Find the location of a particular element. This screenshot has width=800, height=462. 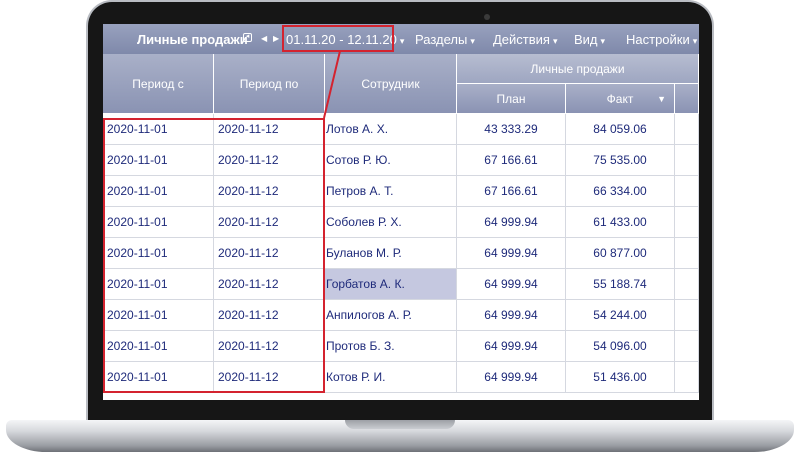

cell-fact: 51 436.00 is located at coordinates (620, 377).